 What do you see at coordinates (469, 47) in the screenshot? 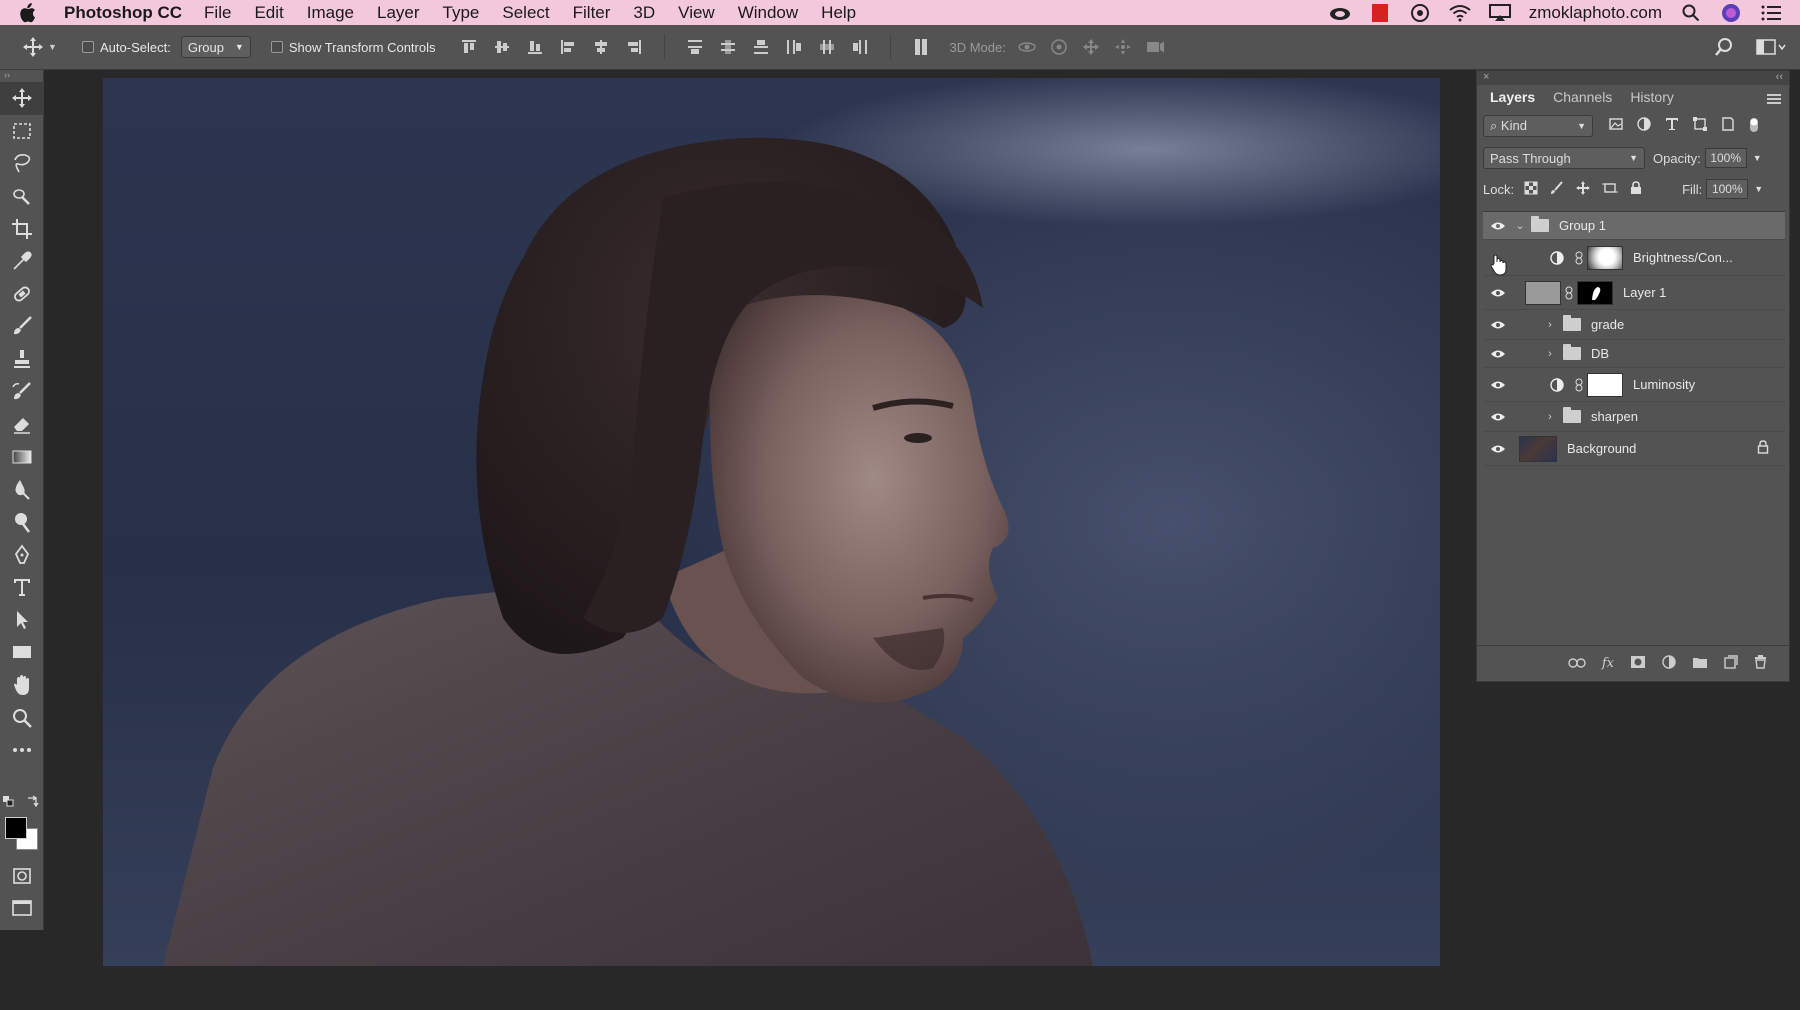
I see `align-top-icon` at bounding box center [469, 47].